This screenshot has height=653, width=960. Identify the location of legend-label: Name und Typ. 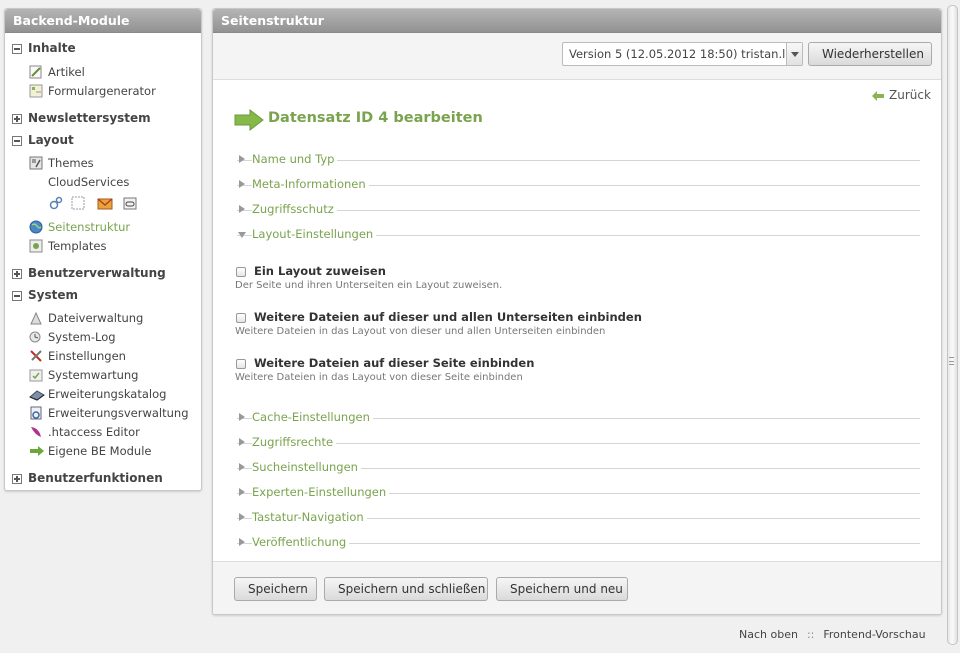
(295, 159).